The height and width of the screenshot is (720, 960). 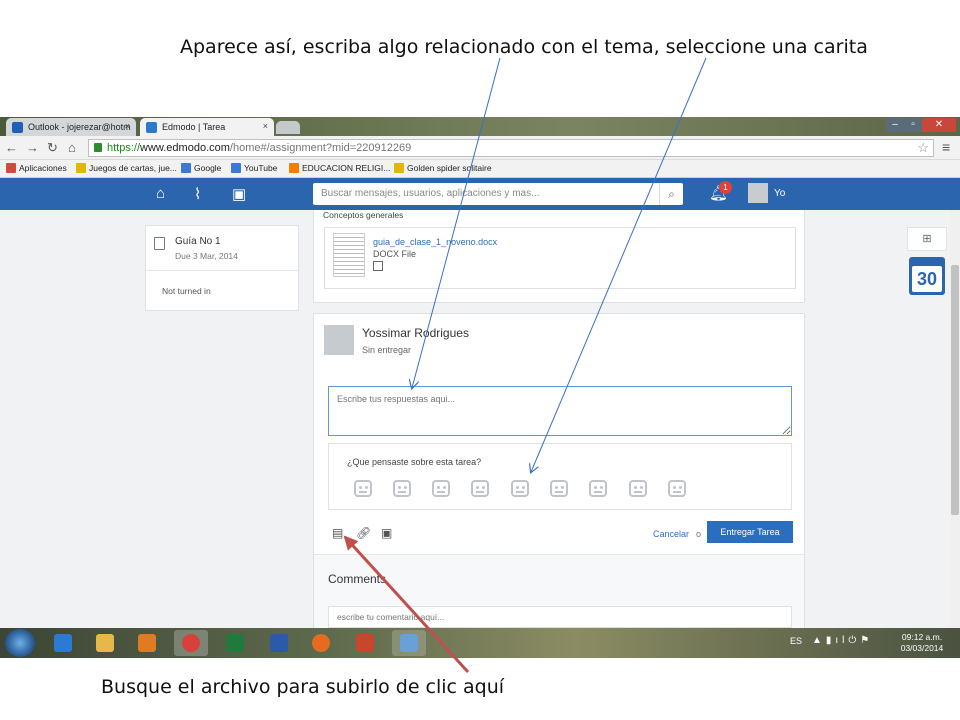 I want to click on minimize-button: –, so click(x=895, y=125).